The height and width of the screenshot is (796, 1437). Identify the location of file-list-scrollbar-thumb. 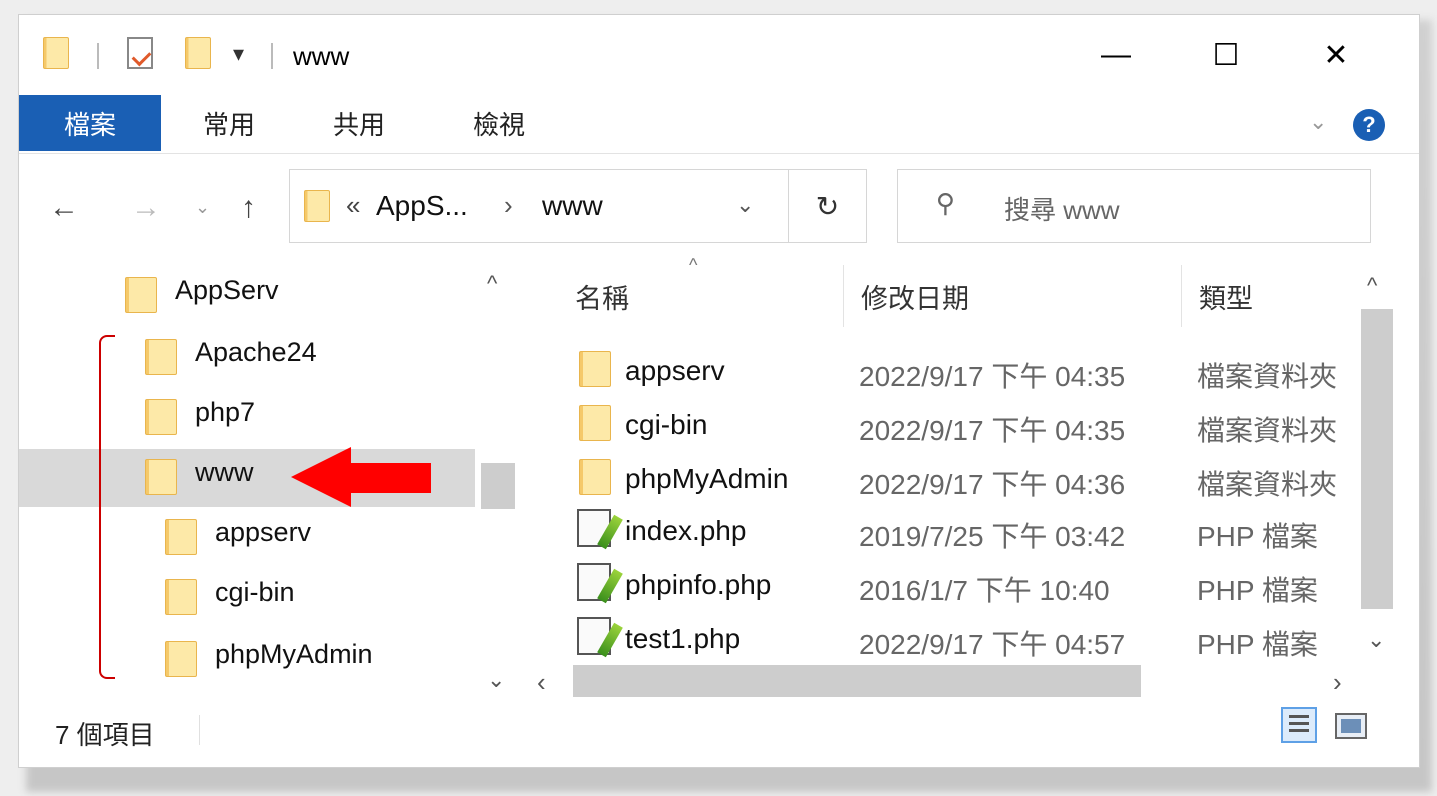
(1377, 459).